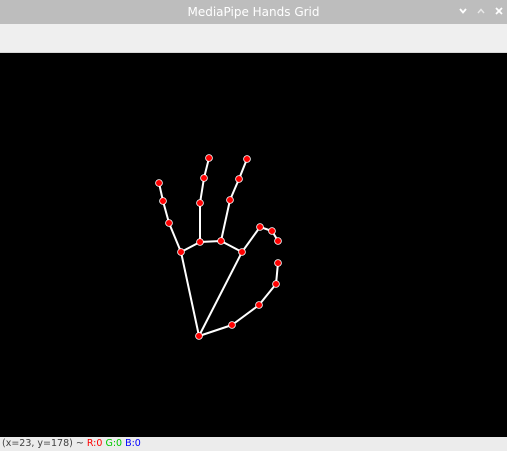 The width and height of the screenshot is (507, 451). I want to click on chevron-up-icon, so click(481, 11).